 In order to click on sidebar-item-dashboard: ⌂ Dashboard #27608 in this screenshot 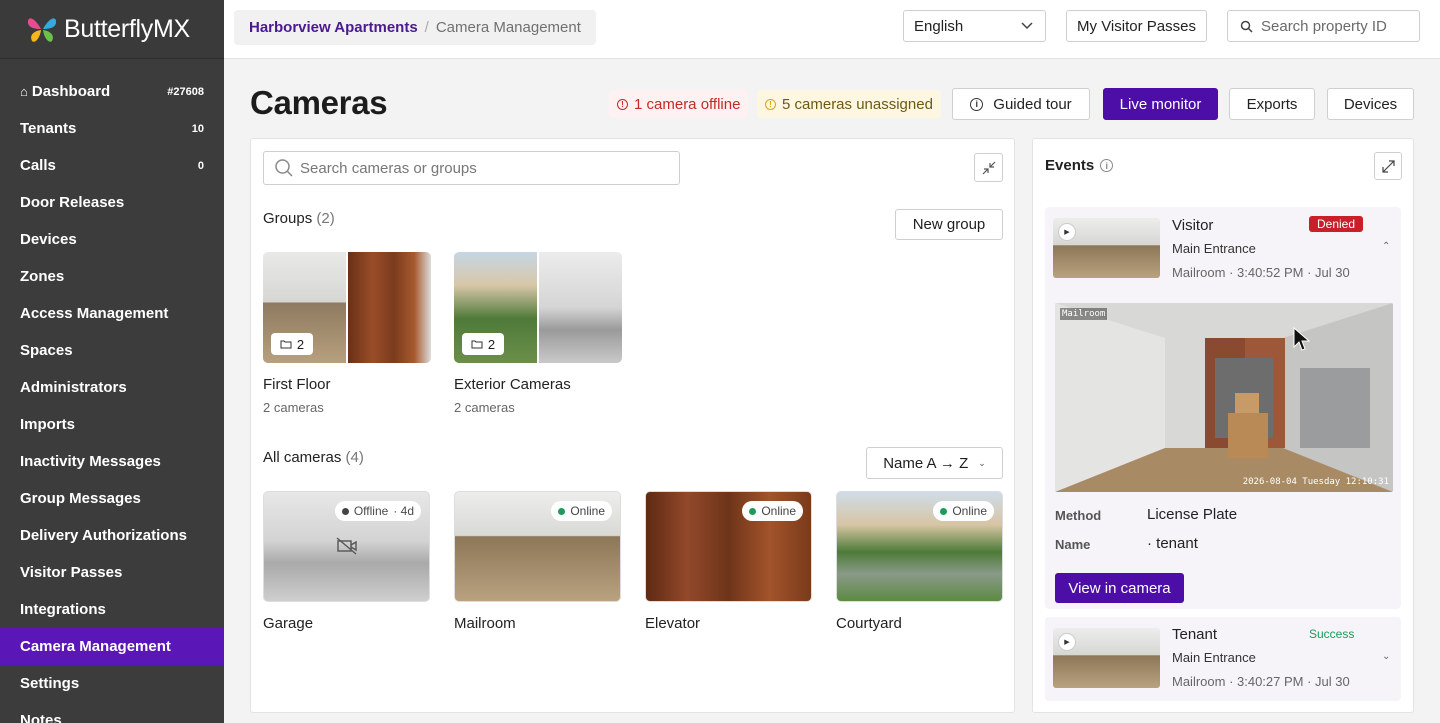, I will do `click(112, 91)`.